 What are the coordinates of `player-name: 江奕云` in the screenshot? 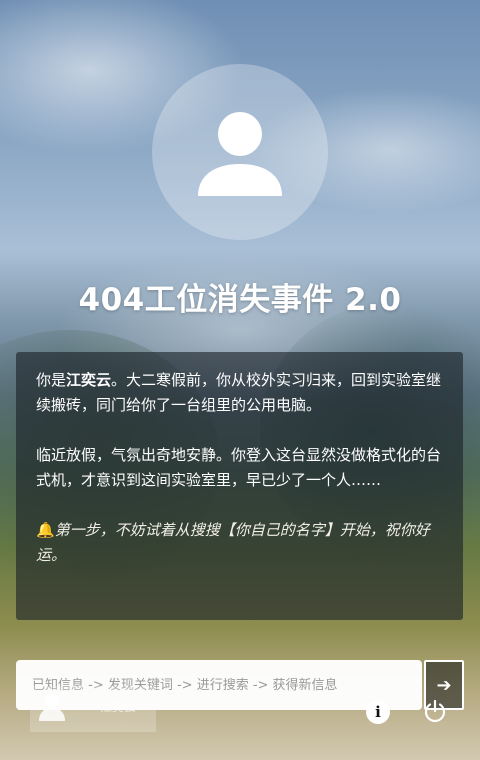 It's located at (89, 380).